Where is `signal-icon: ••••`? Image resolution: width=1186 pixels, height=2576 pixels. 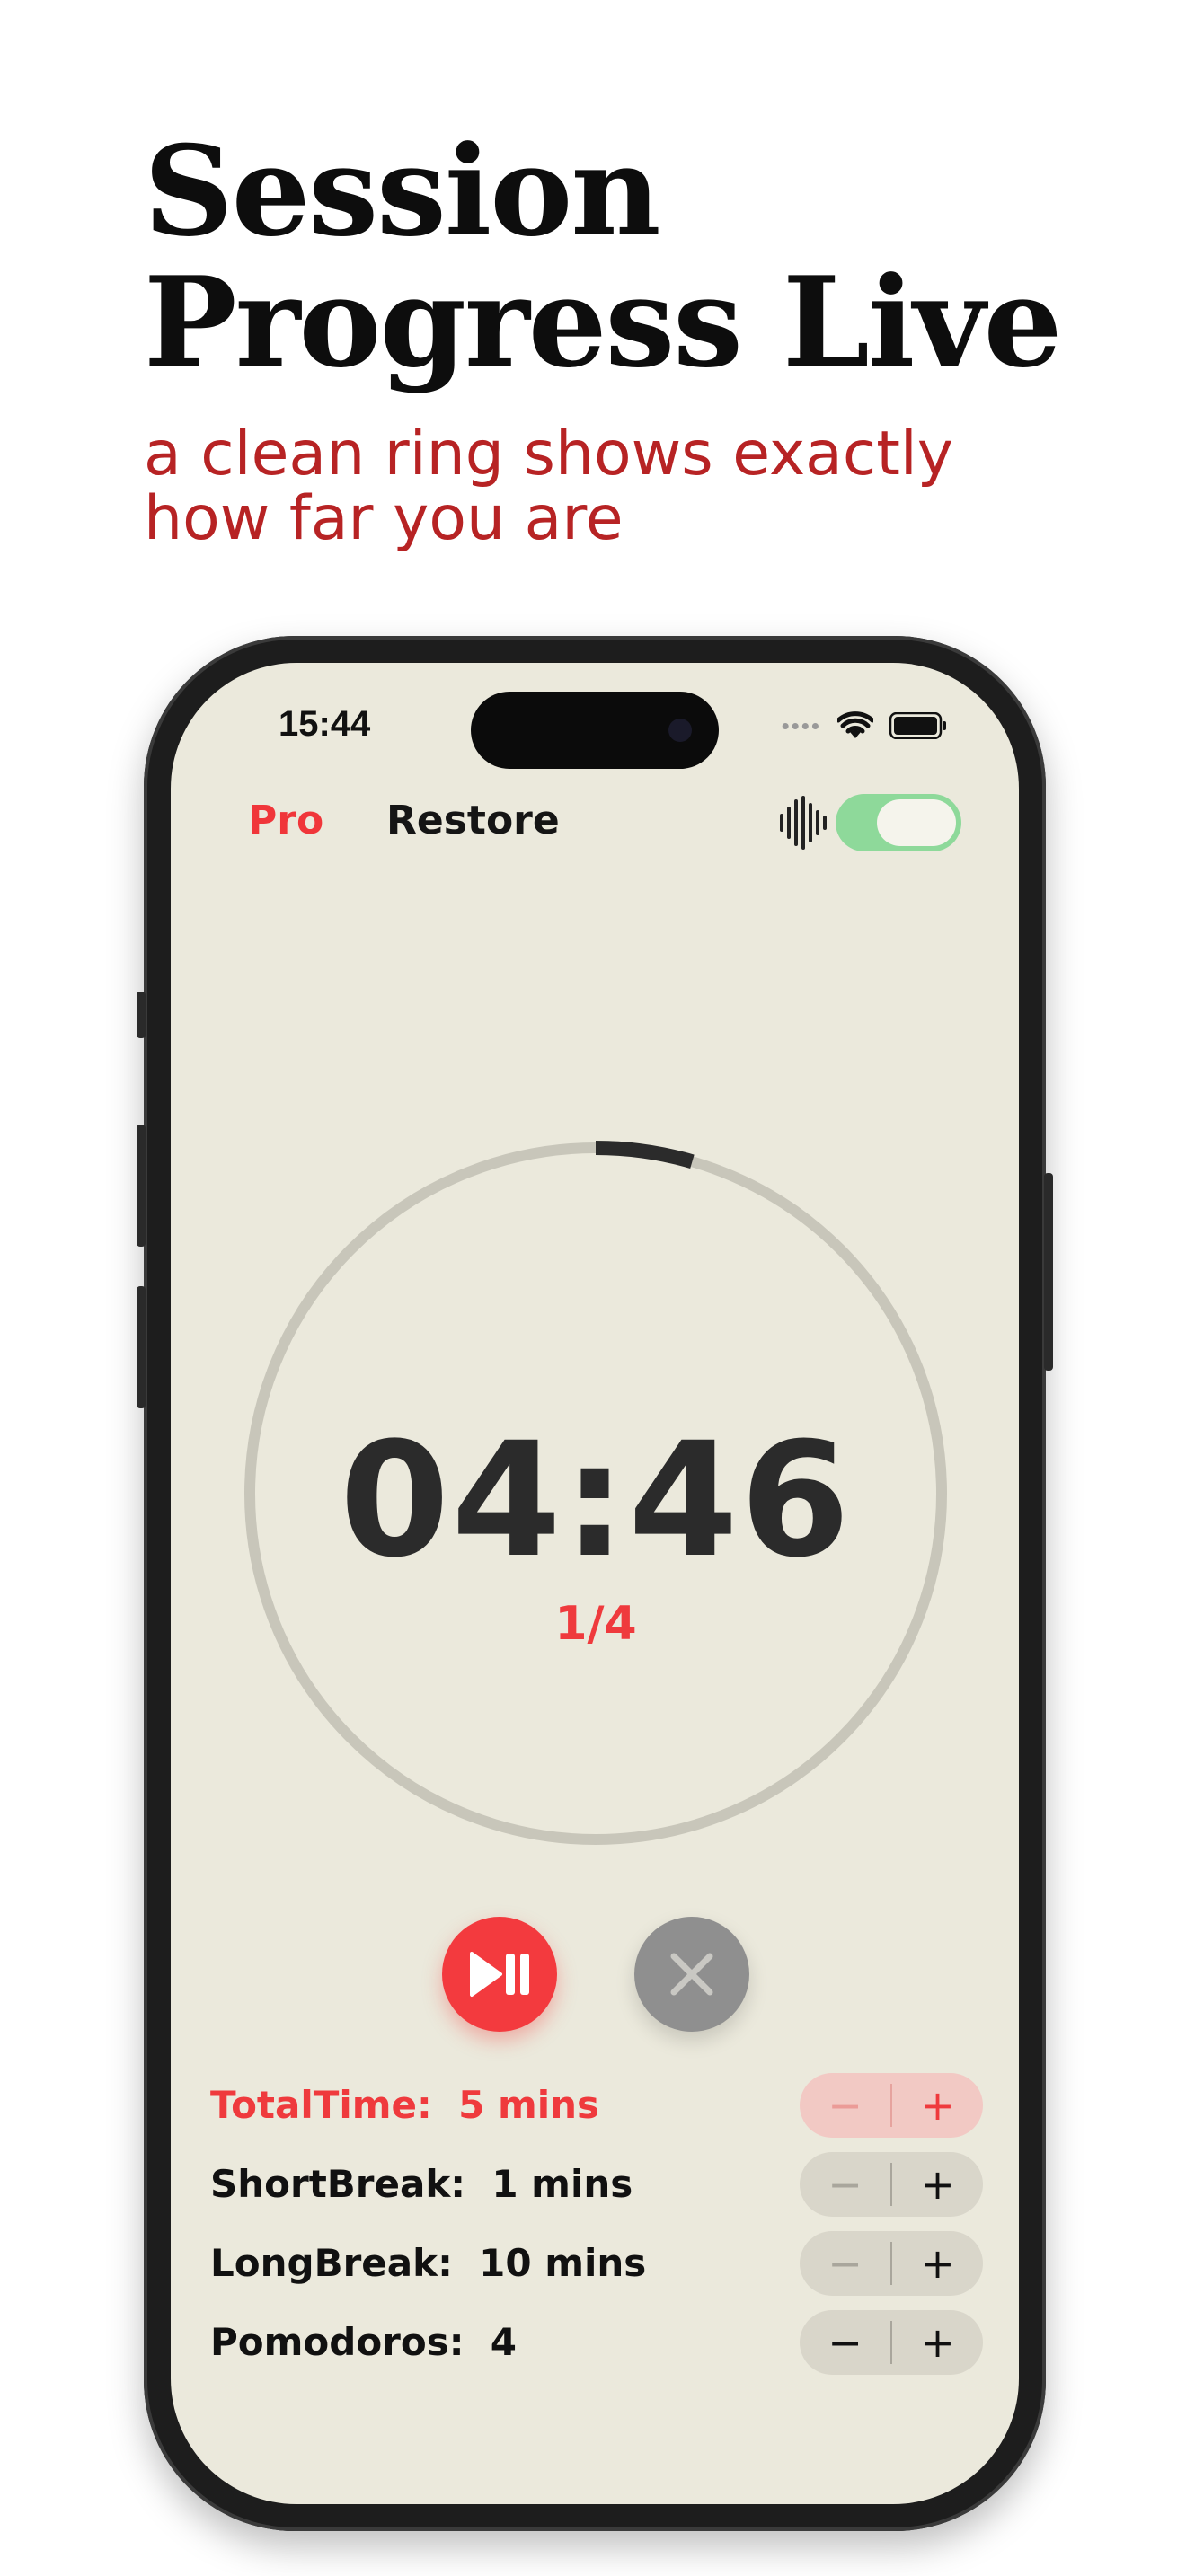
signal-icon: •••• is located at coordinates (801, 725).